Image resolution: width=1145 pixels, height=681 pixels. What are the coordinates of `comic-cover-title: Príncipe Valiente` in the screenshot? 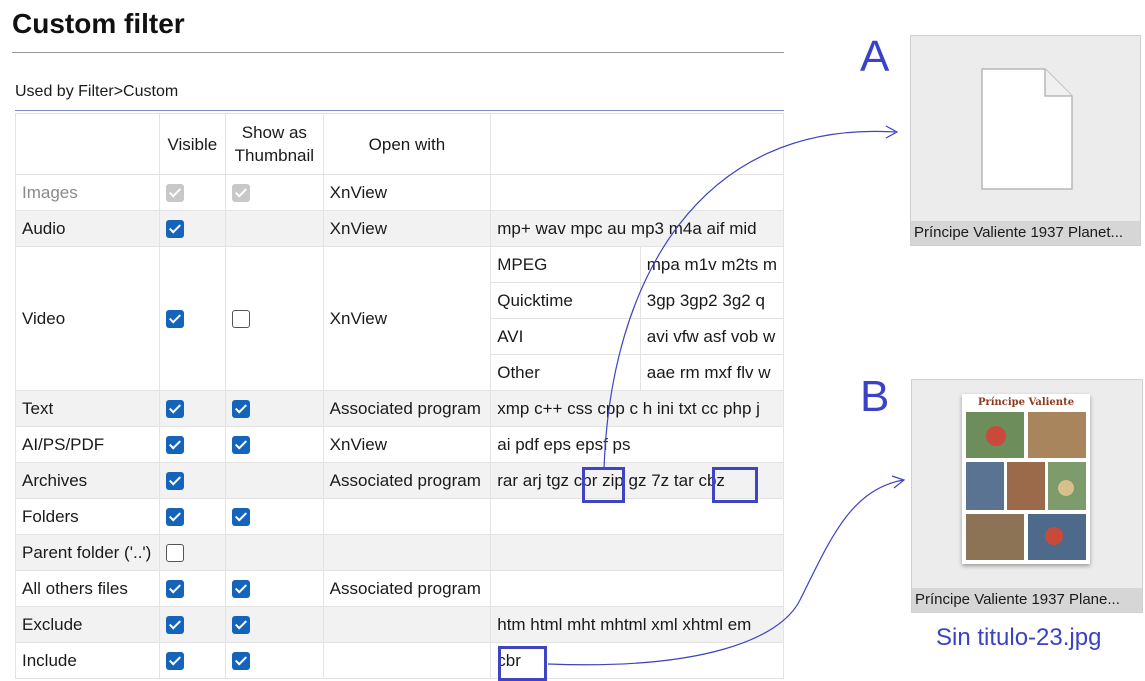 It's located at (1026, 402).